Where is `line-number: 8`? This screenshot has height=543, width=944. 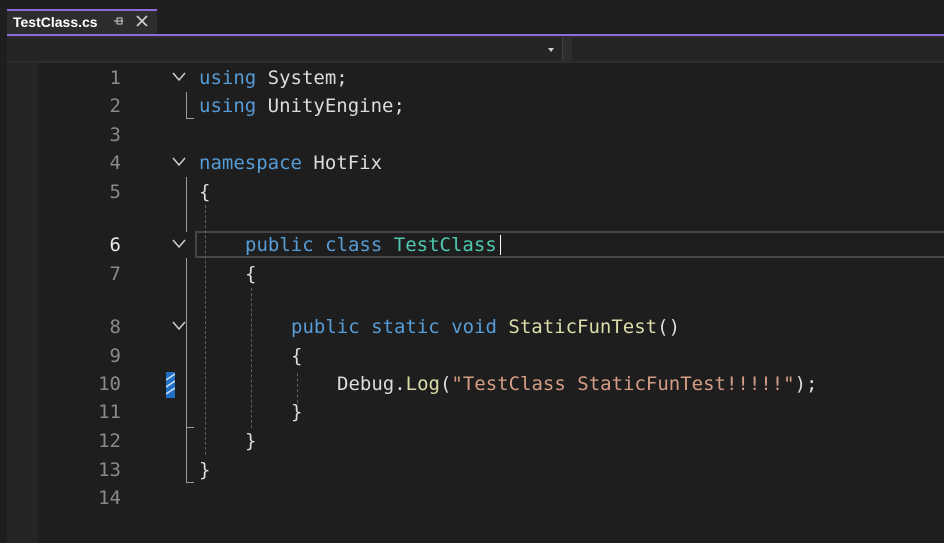
line-number: 8 is located at coordinates (115, 327).